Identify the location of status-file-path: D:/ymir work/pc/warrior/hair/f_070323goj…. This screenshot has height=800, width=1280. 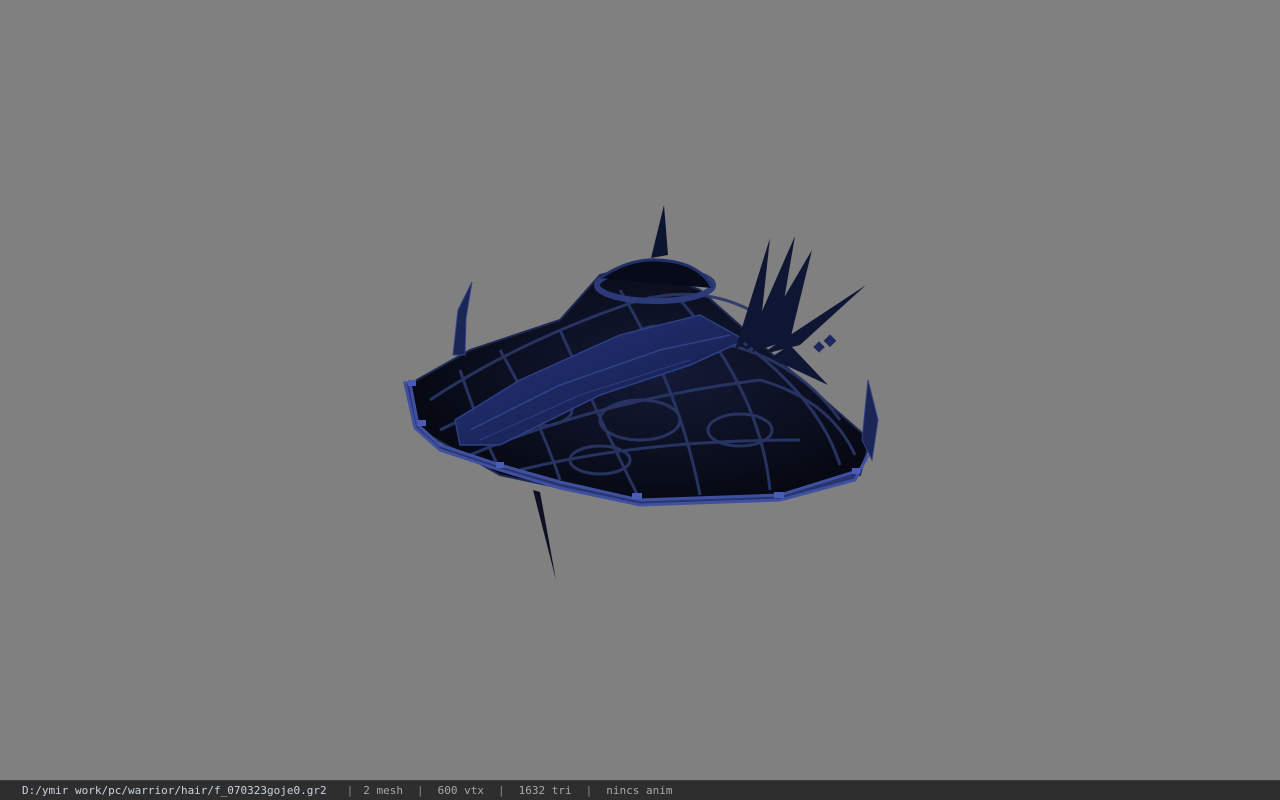
(174, 790).